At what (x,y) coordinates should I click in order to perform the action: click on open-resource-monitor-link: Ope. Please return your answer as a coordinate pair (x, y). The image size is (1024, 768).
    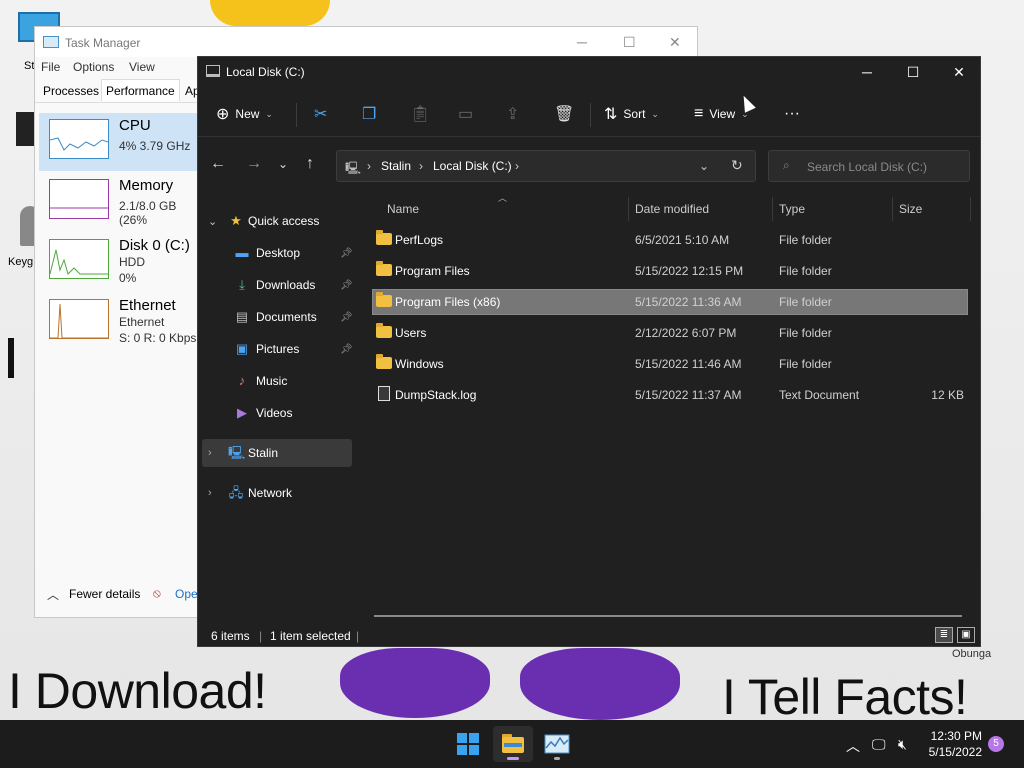
    Looking at the image, I should click on (186, 594).